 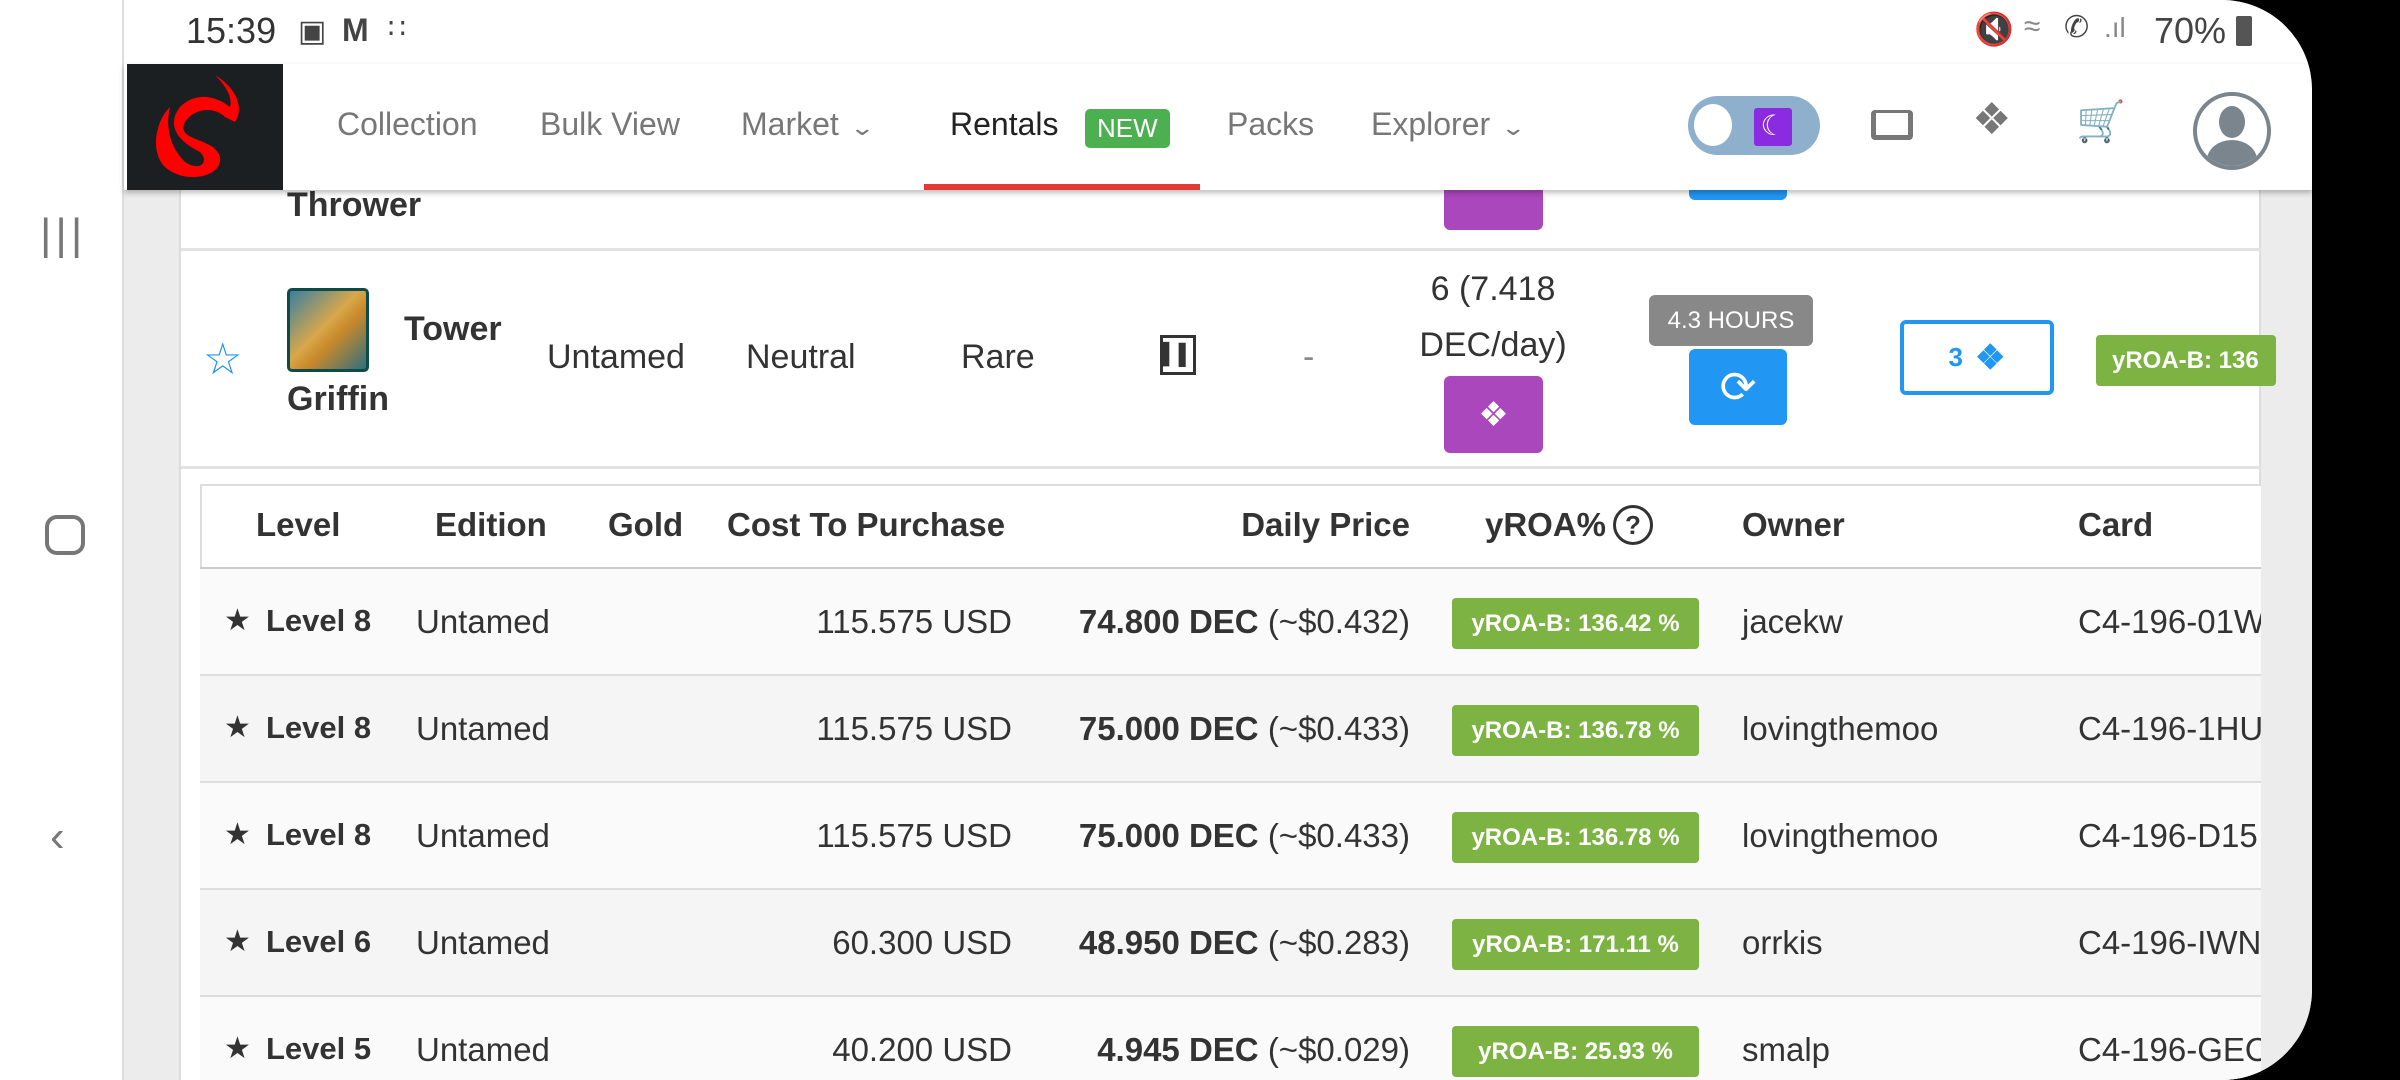 I want to click on nav-market: Market ⌄, so click(x=808, y=124).